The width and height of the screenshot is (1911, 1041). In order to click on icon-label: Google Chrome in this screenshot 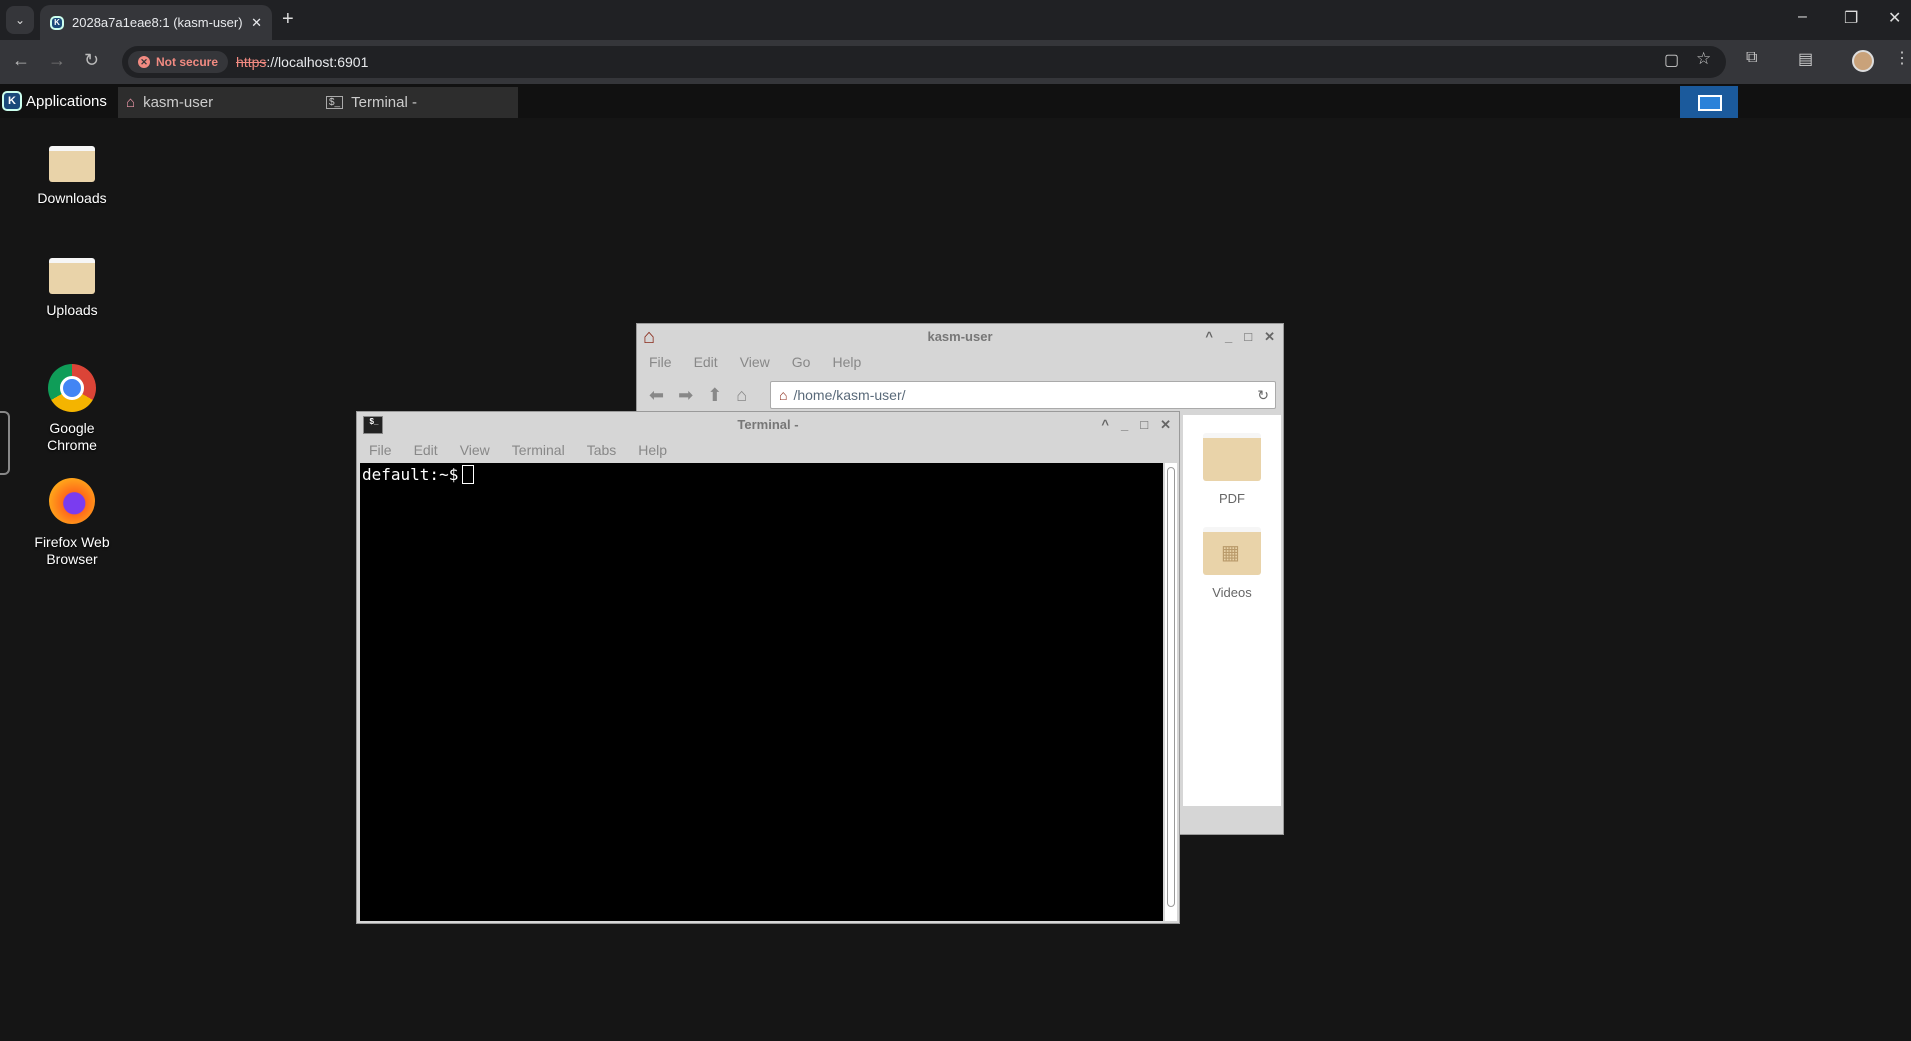, I will do `click(72, 436)`.